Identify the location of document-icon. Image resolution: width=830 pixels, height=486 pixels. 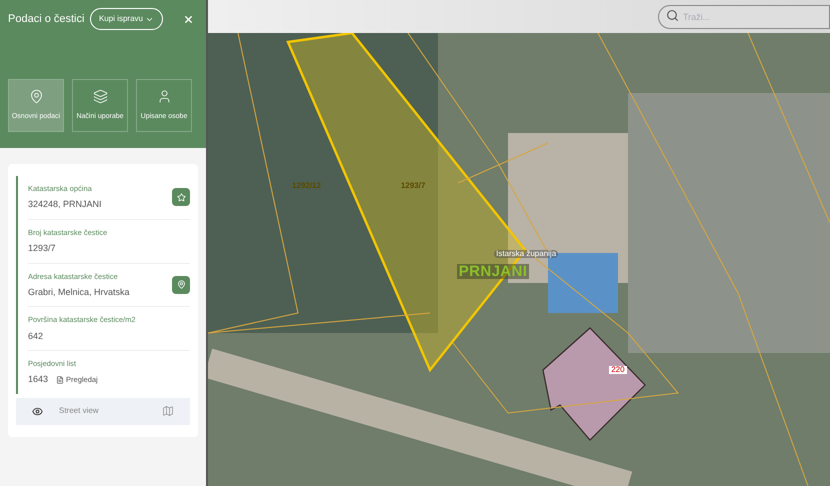
(60, 380).